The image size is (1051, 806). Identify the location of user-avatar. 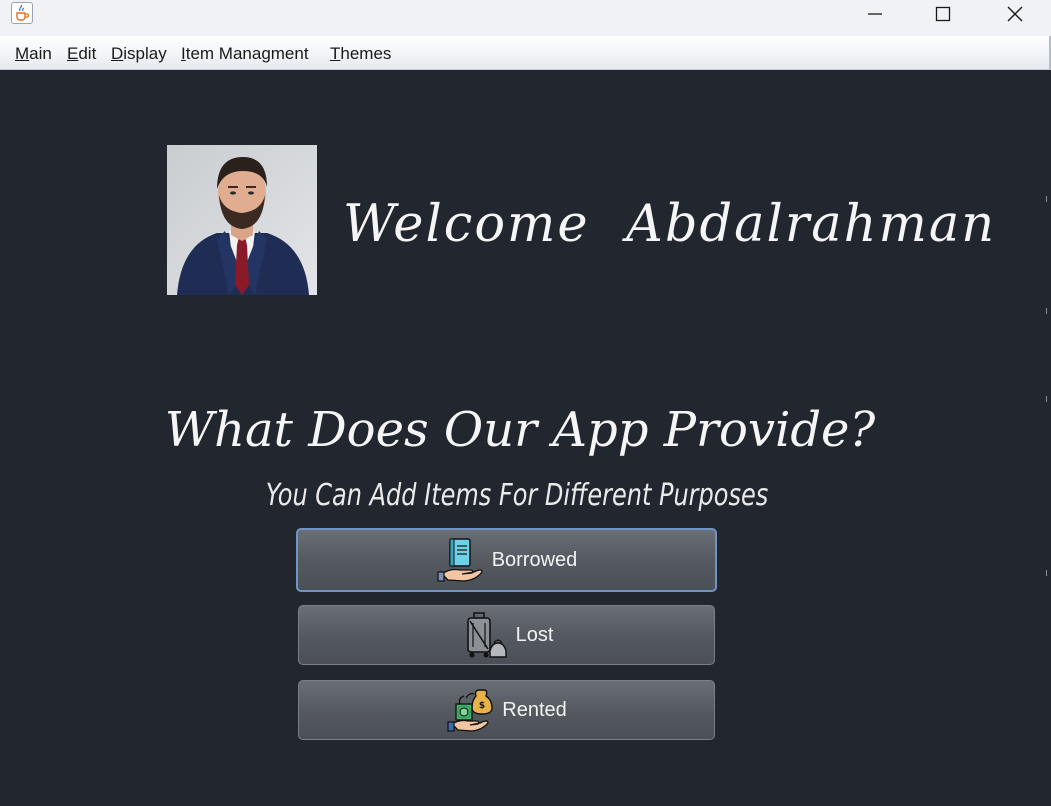
(242, 220).